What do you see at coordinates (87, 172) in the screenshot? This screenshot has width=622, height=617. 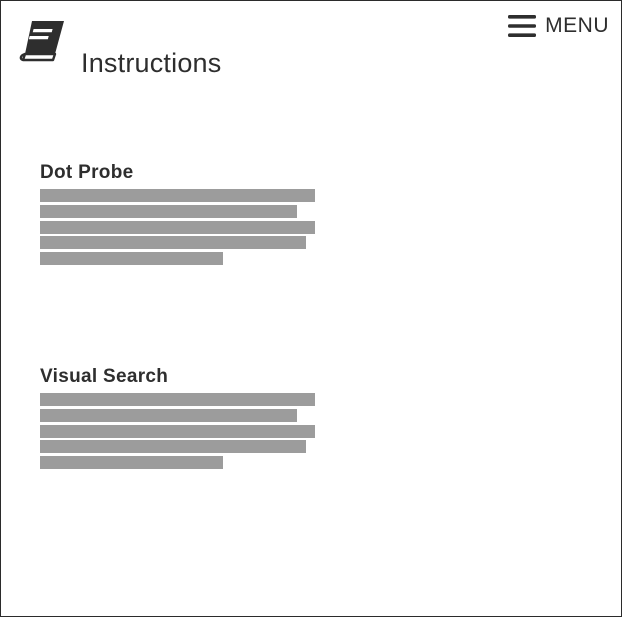 I see `section-title-dot-probe: Dot Probe` at bounding box center [87, 172].